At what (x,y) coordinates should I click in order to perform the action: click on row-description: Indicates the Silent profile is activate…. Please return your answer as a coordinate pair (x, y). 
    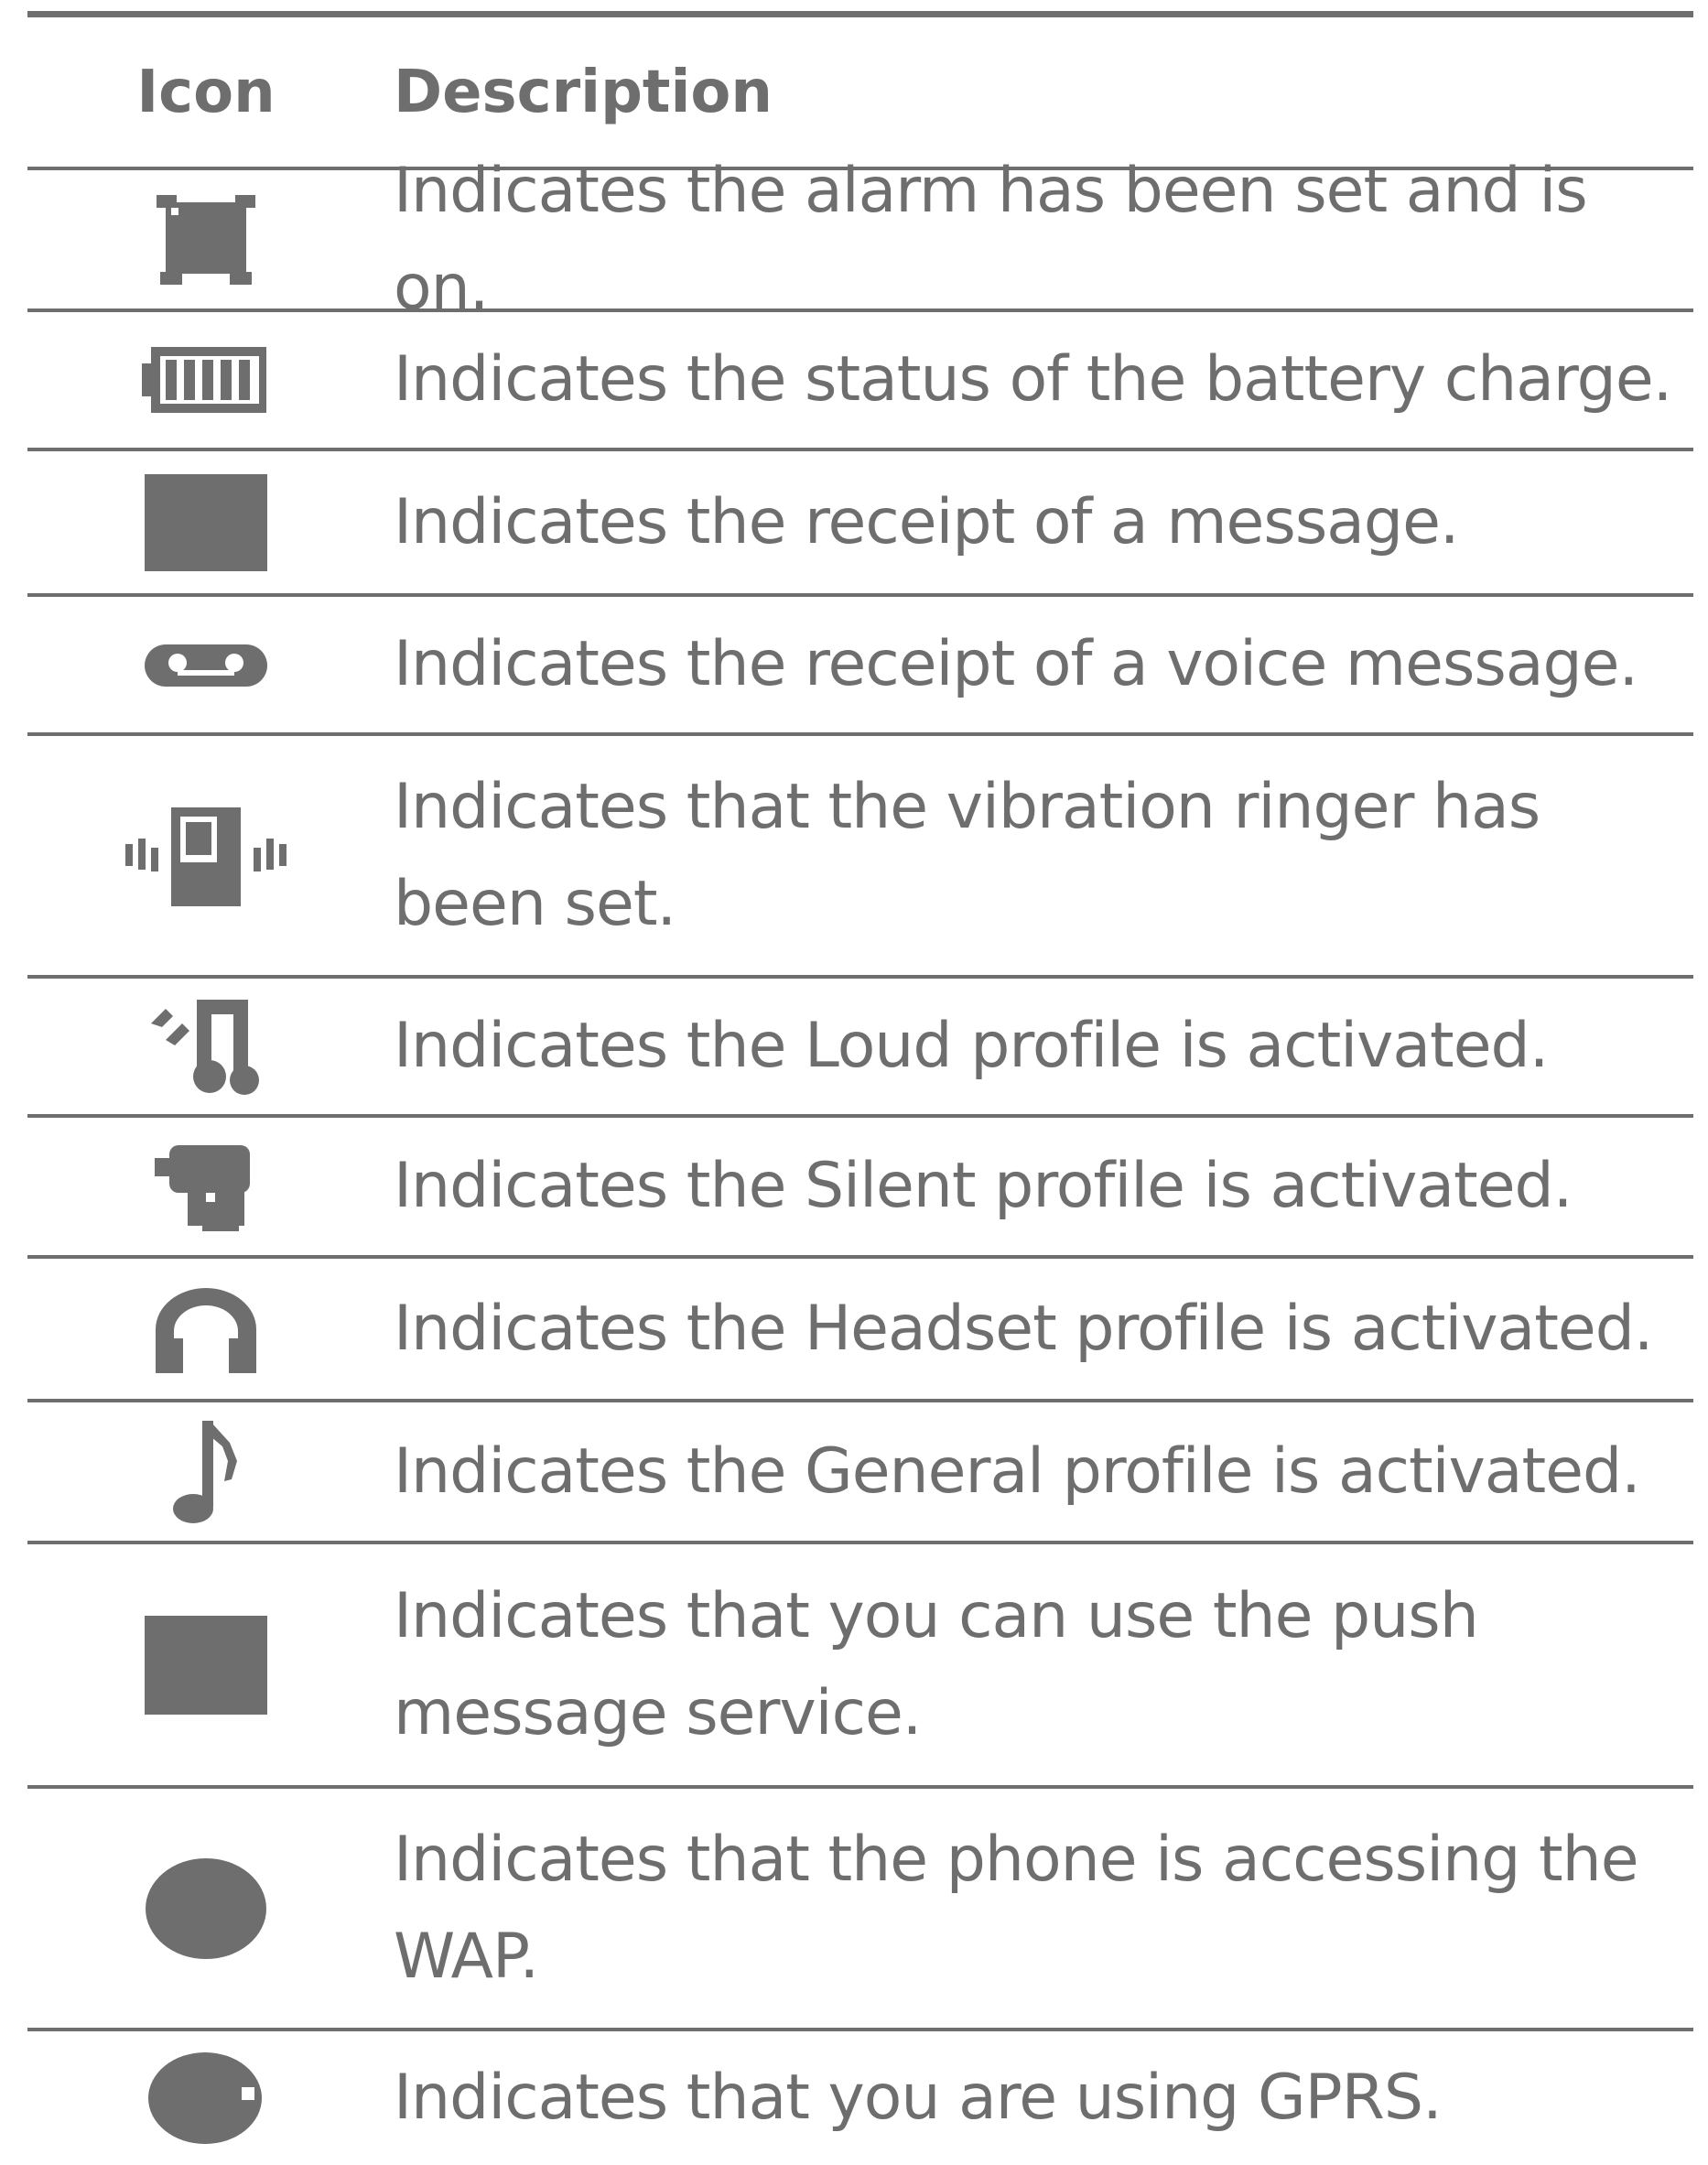
    Looking at the image, I should click on (983, 1186).